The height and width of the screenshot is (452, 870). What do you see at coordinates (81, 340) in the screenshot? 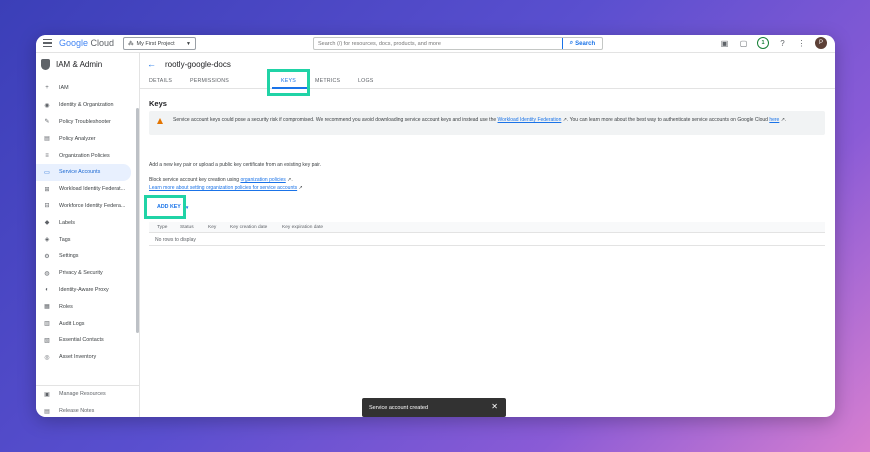
I see `sidebar-item-label: Essential Contacts` at bounding box center [81, 340].